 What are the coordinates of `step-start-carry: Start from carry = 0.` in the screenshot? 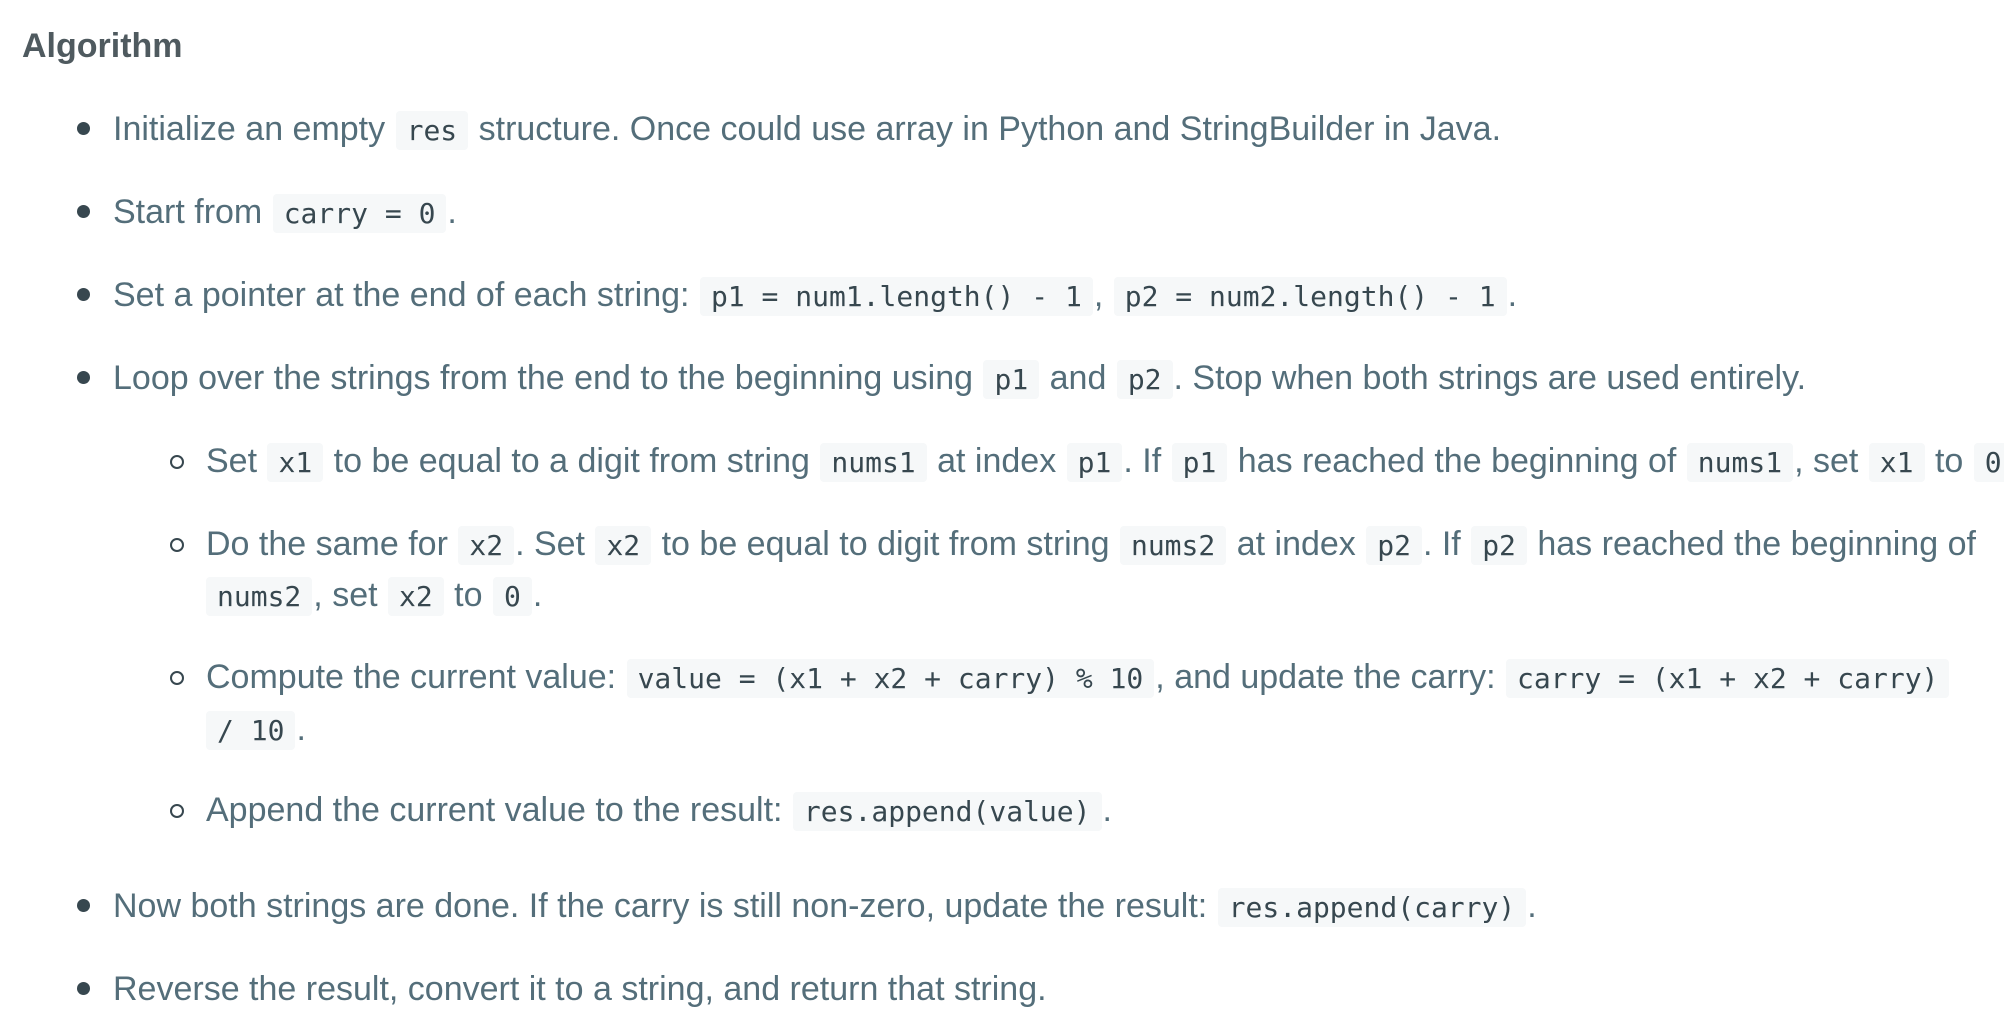 It's located at (285, 213).